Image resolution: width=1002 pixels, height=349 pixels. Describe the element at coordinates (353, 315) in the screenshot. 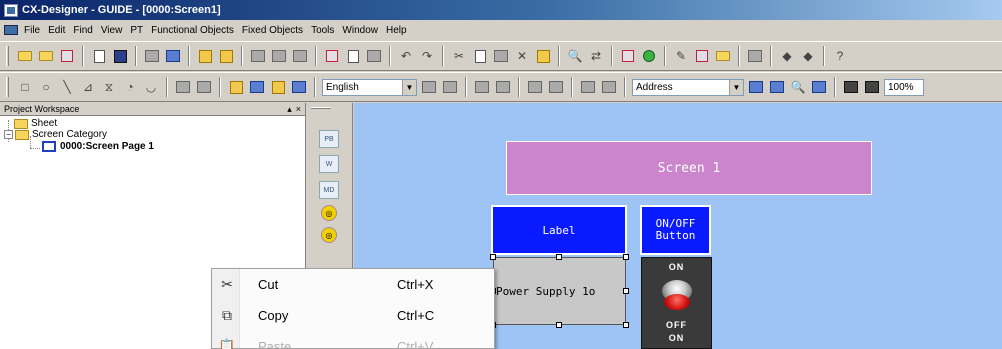

I see `context-menu-copy: ⧉ Copy Ctrl+C` at that location.